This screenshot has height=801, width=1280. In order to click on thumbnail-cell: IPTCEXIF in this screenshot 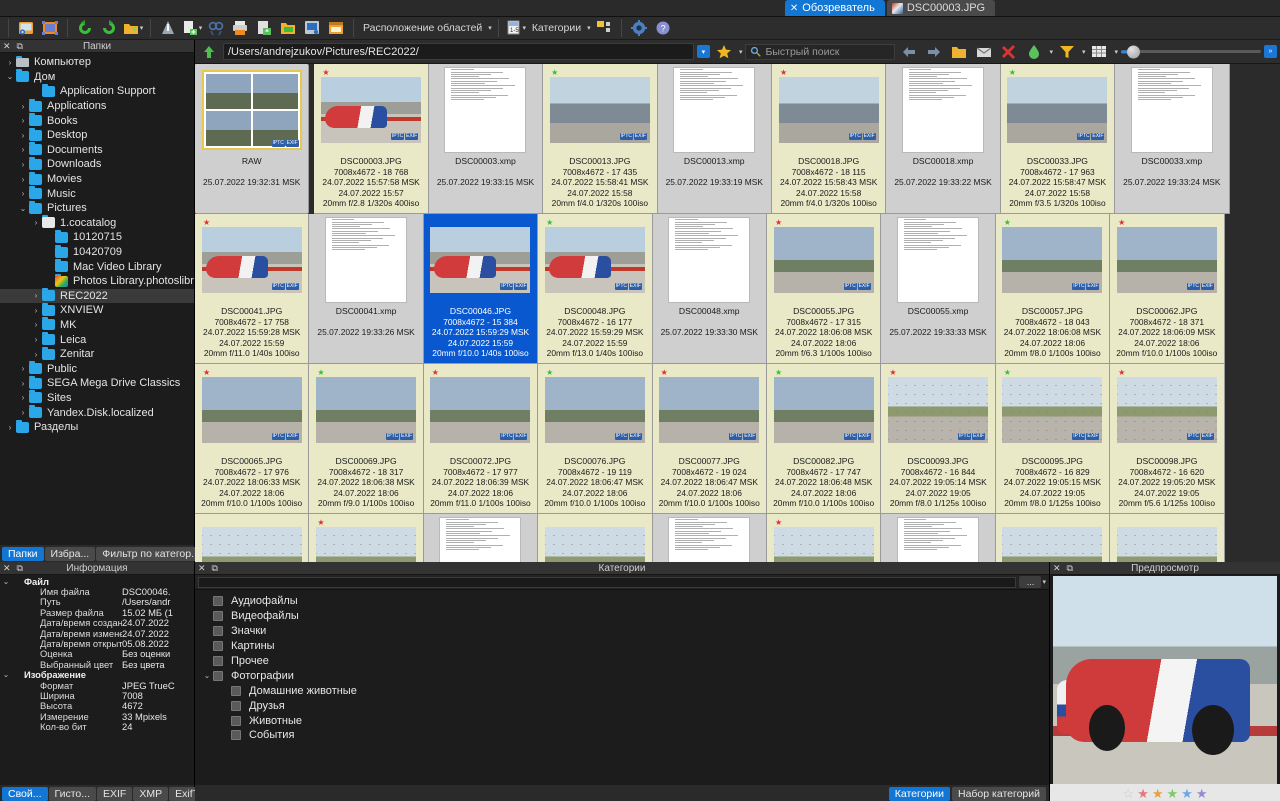, I will do `click(1167, 538)`.